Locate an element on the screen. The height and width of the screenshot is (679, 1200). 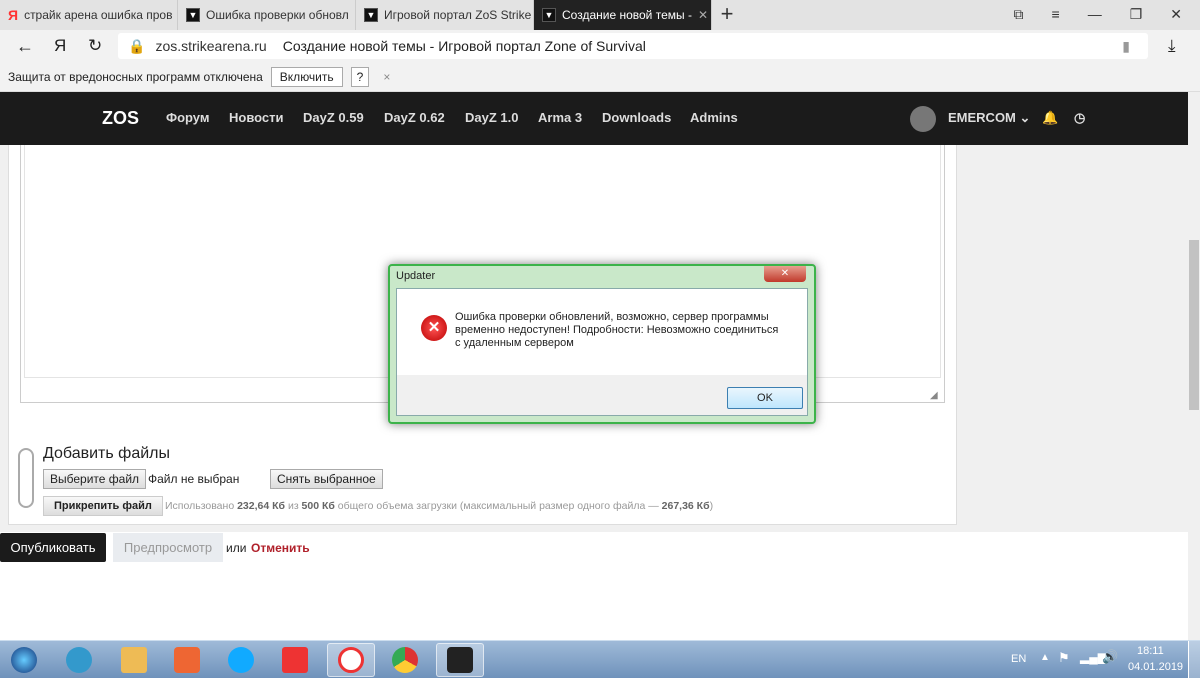
nav-downloads: Downloads is located at coordinates (636, 117).